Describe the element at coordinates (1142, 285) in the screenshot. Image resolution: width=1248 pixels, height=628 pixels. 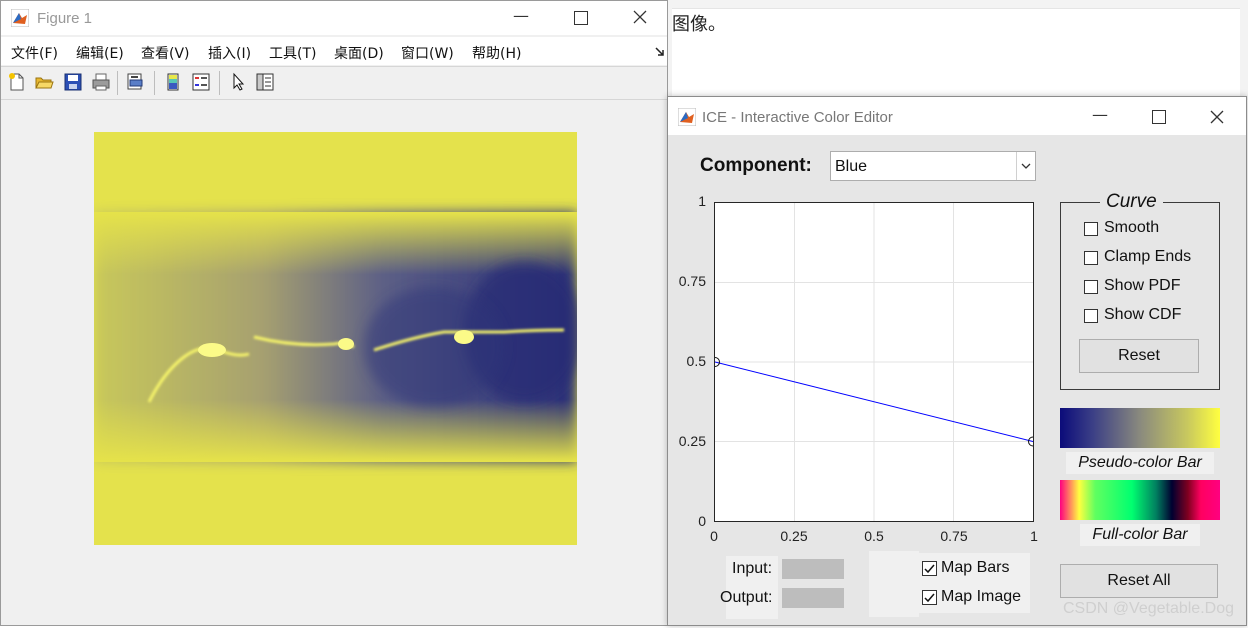
I see `show-pdf-label: Show PDF` at that location.